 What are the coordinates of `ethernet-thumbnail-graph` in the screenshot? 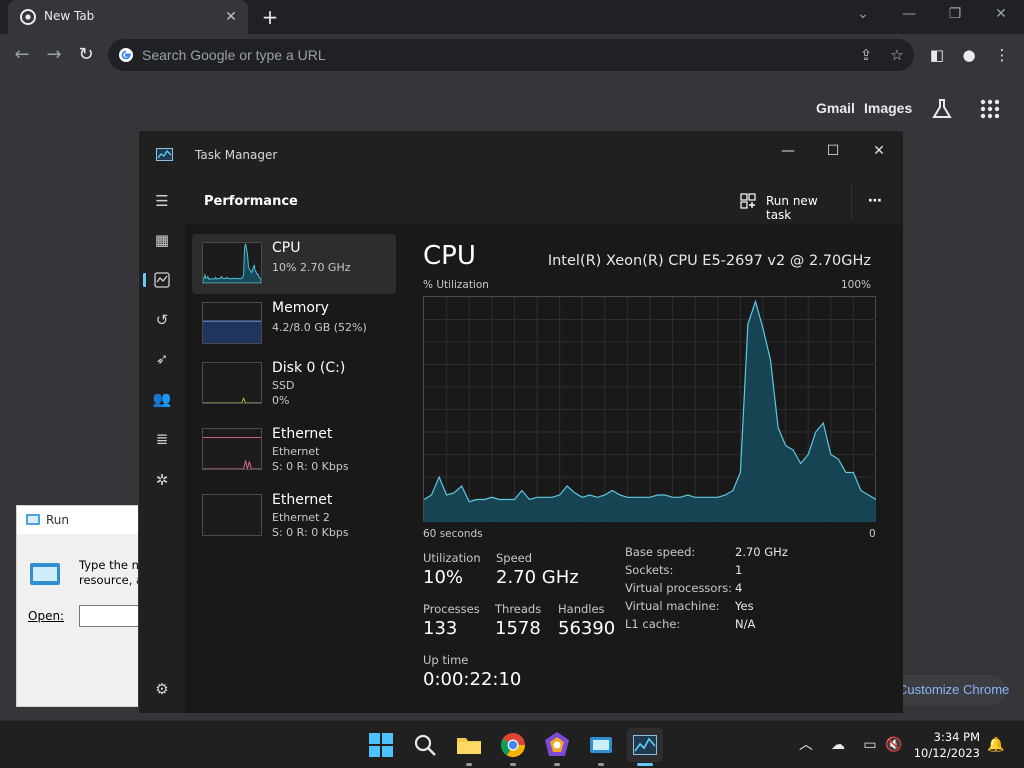 It's located at (232, 449).